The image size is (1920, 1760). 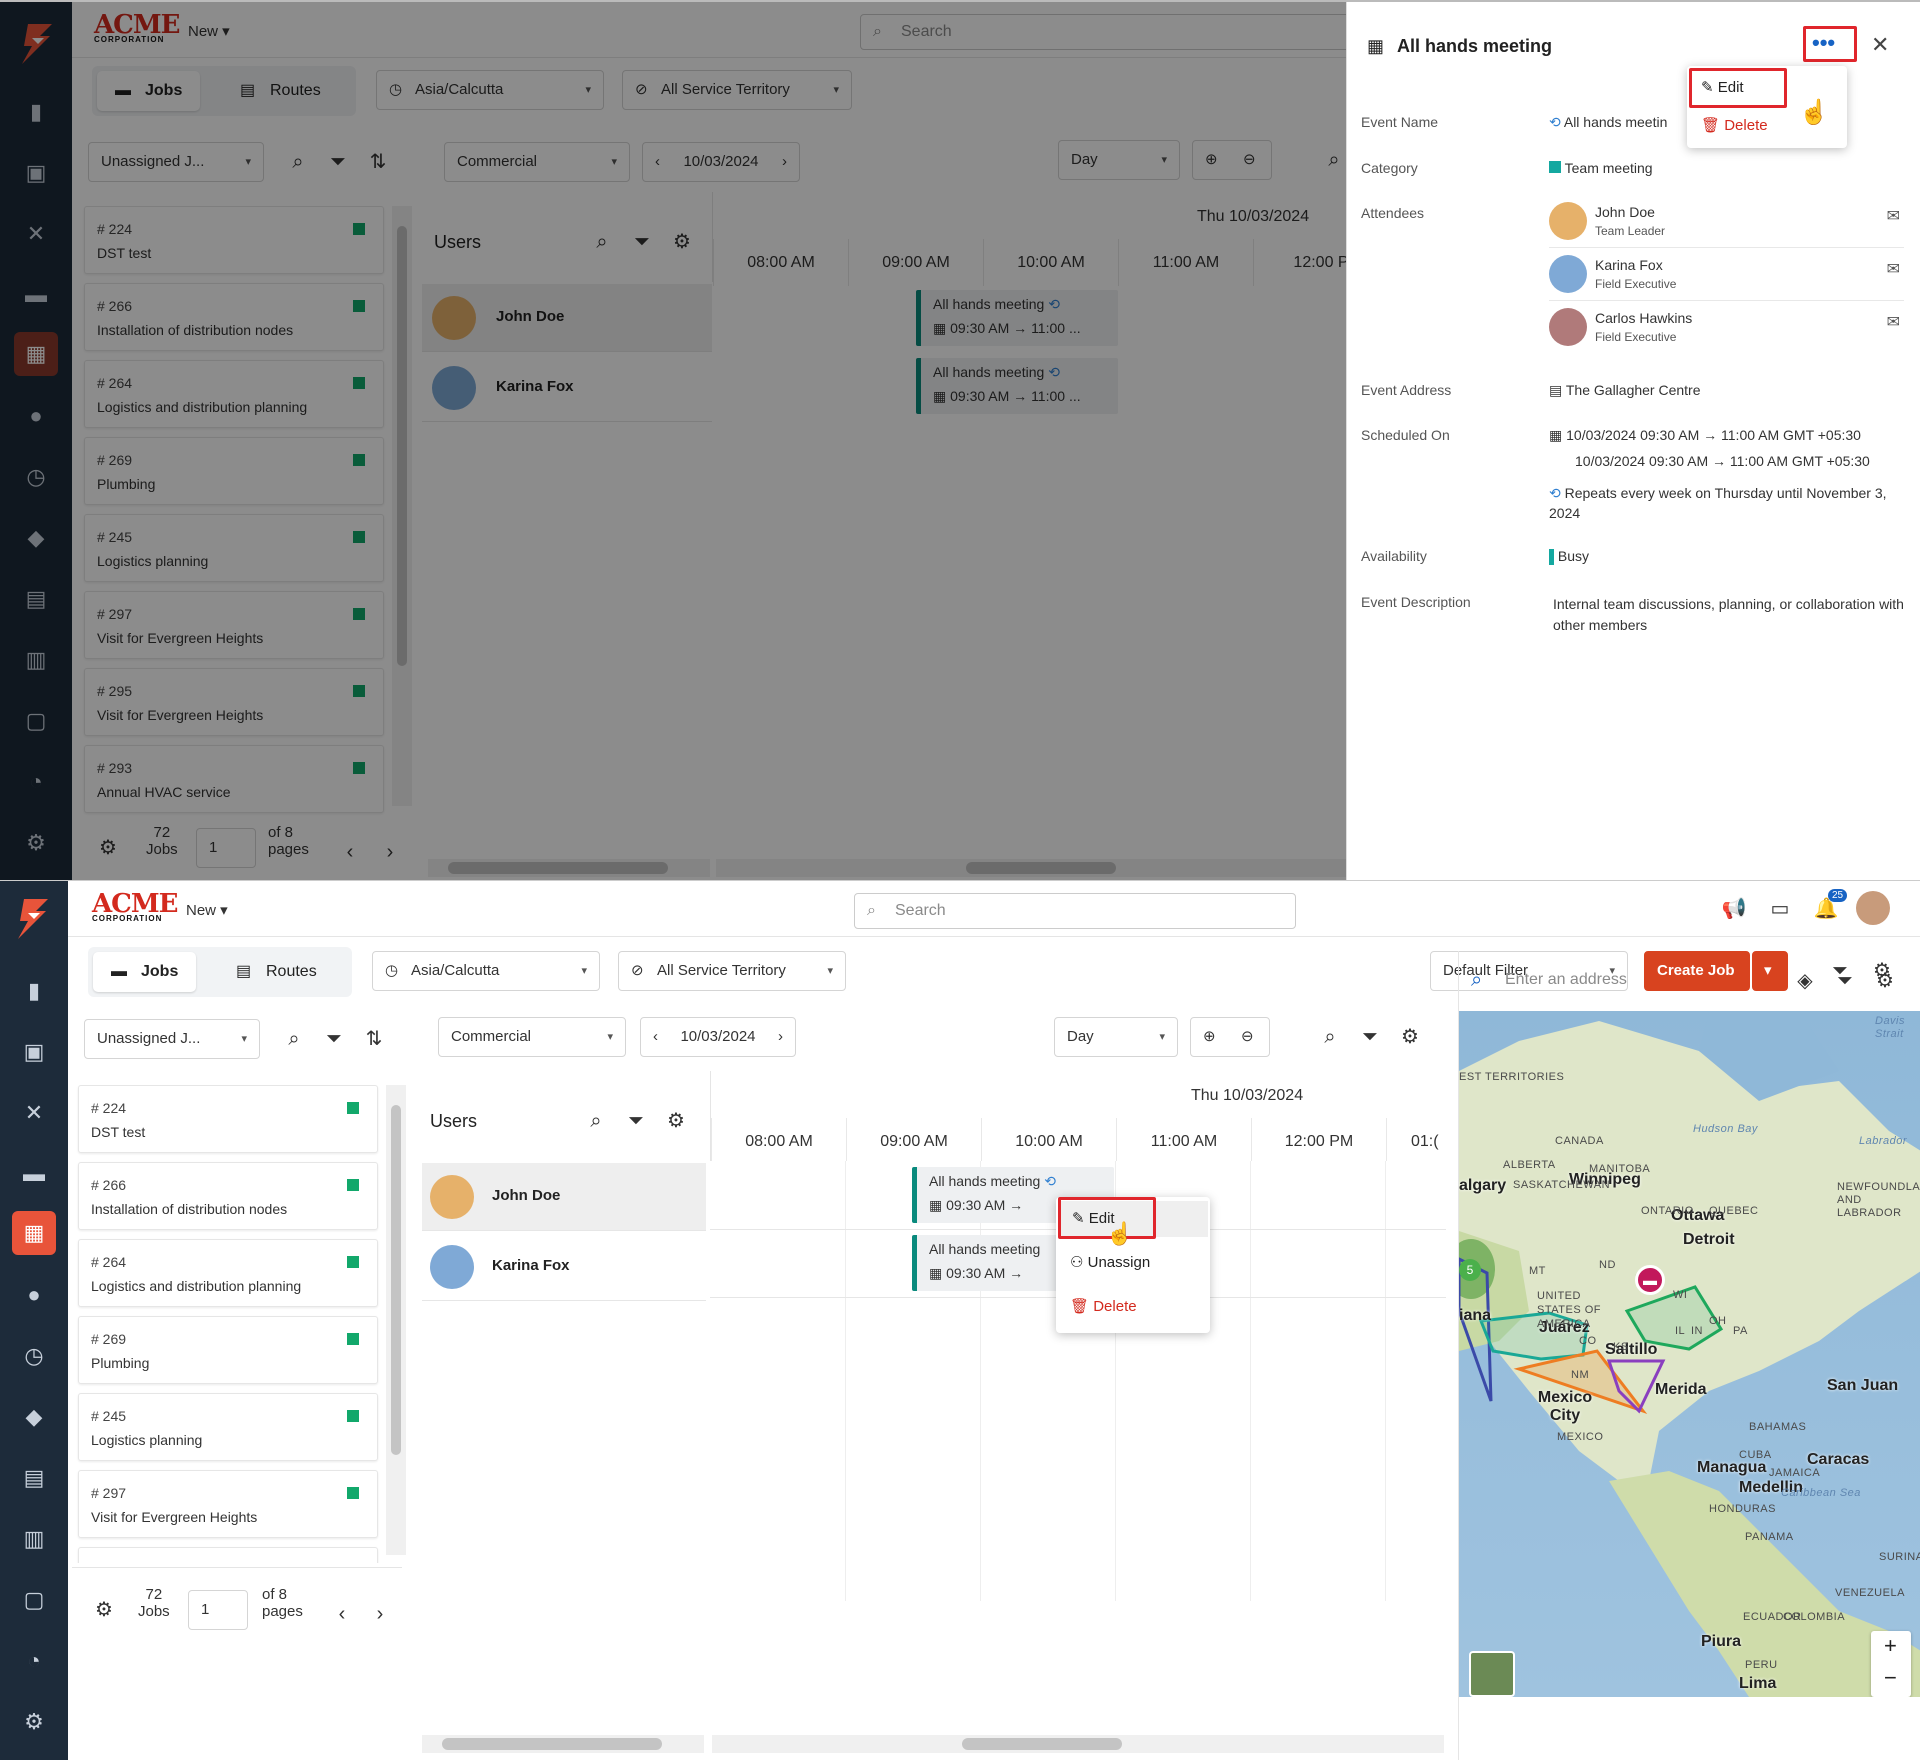 What do you see at coordinates (228, 1350) in the screenshot?
I see `job-card: # 269 Plumbing` at bounding box center [228, 1350].